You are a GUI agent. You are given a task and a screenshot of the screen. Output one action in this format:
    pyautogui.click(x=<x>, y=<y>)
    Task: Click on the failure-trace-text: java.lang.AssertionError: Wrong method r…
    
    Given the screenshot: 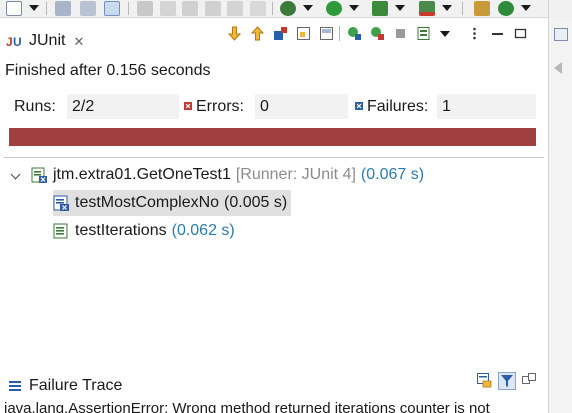 What is the action you would take?
    pyautogui.click(x=274, y=407)
    